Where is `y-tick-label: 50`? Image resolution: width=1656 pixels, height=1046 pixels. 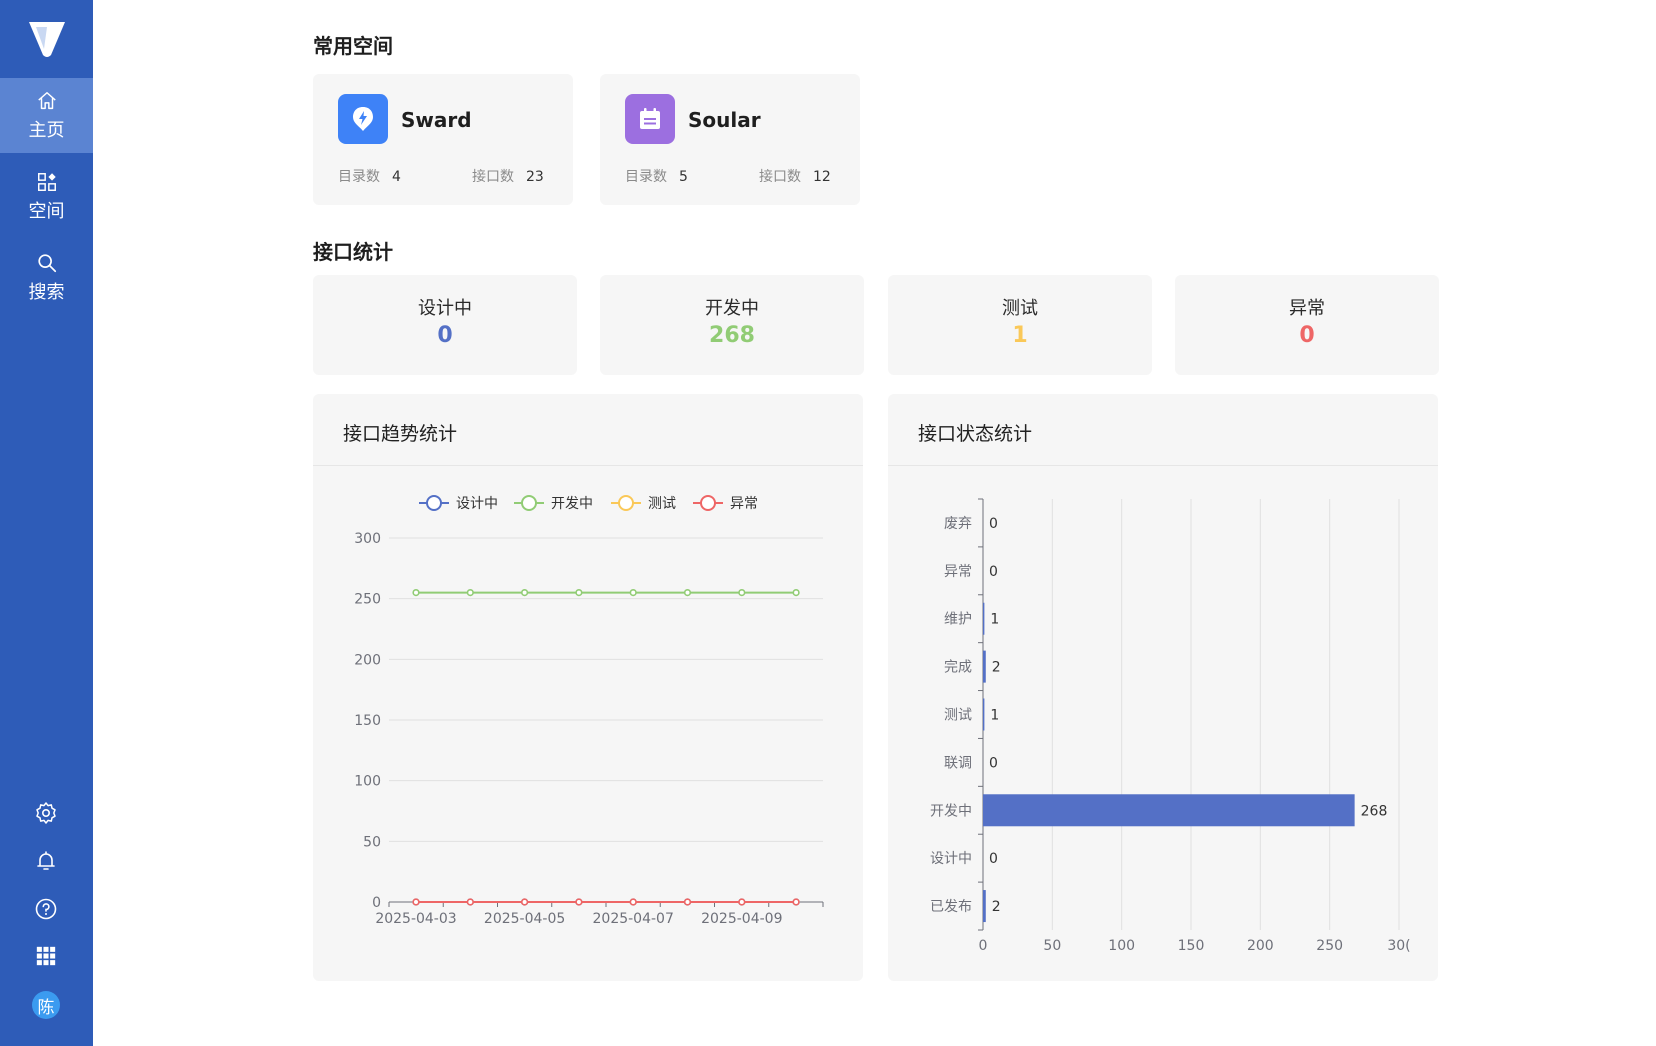 y-tick-label: 50 is located at coordinates (372, 842).